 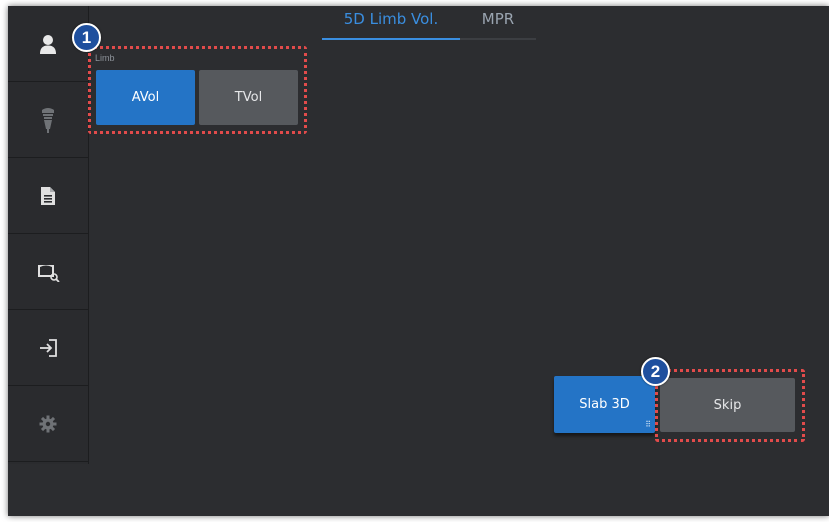 I want to click on slab-3d-button: Slab 3D ⠿, so click(x=604, y=404).